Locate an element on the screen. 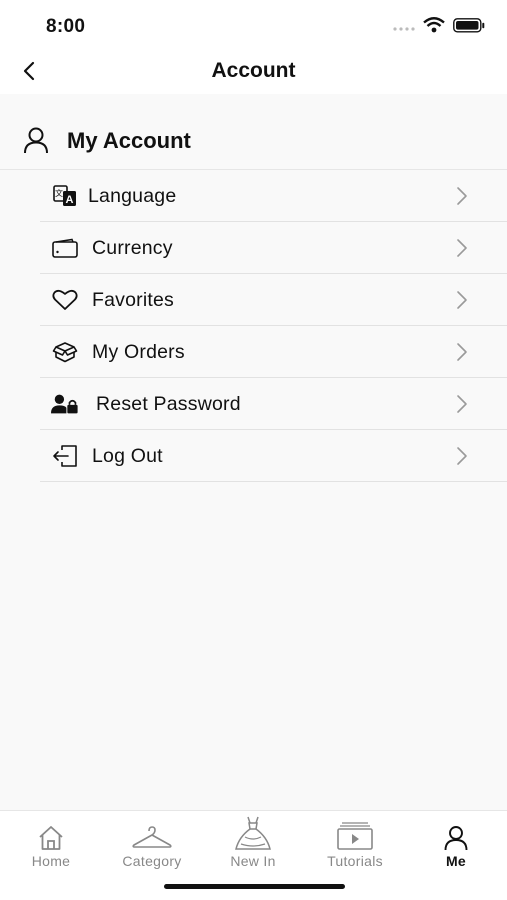 Image resolution: width=507 pixels, height=900 pixels. status-icons is located at coordinates (439, 27).